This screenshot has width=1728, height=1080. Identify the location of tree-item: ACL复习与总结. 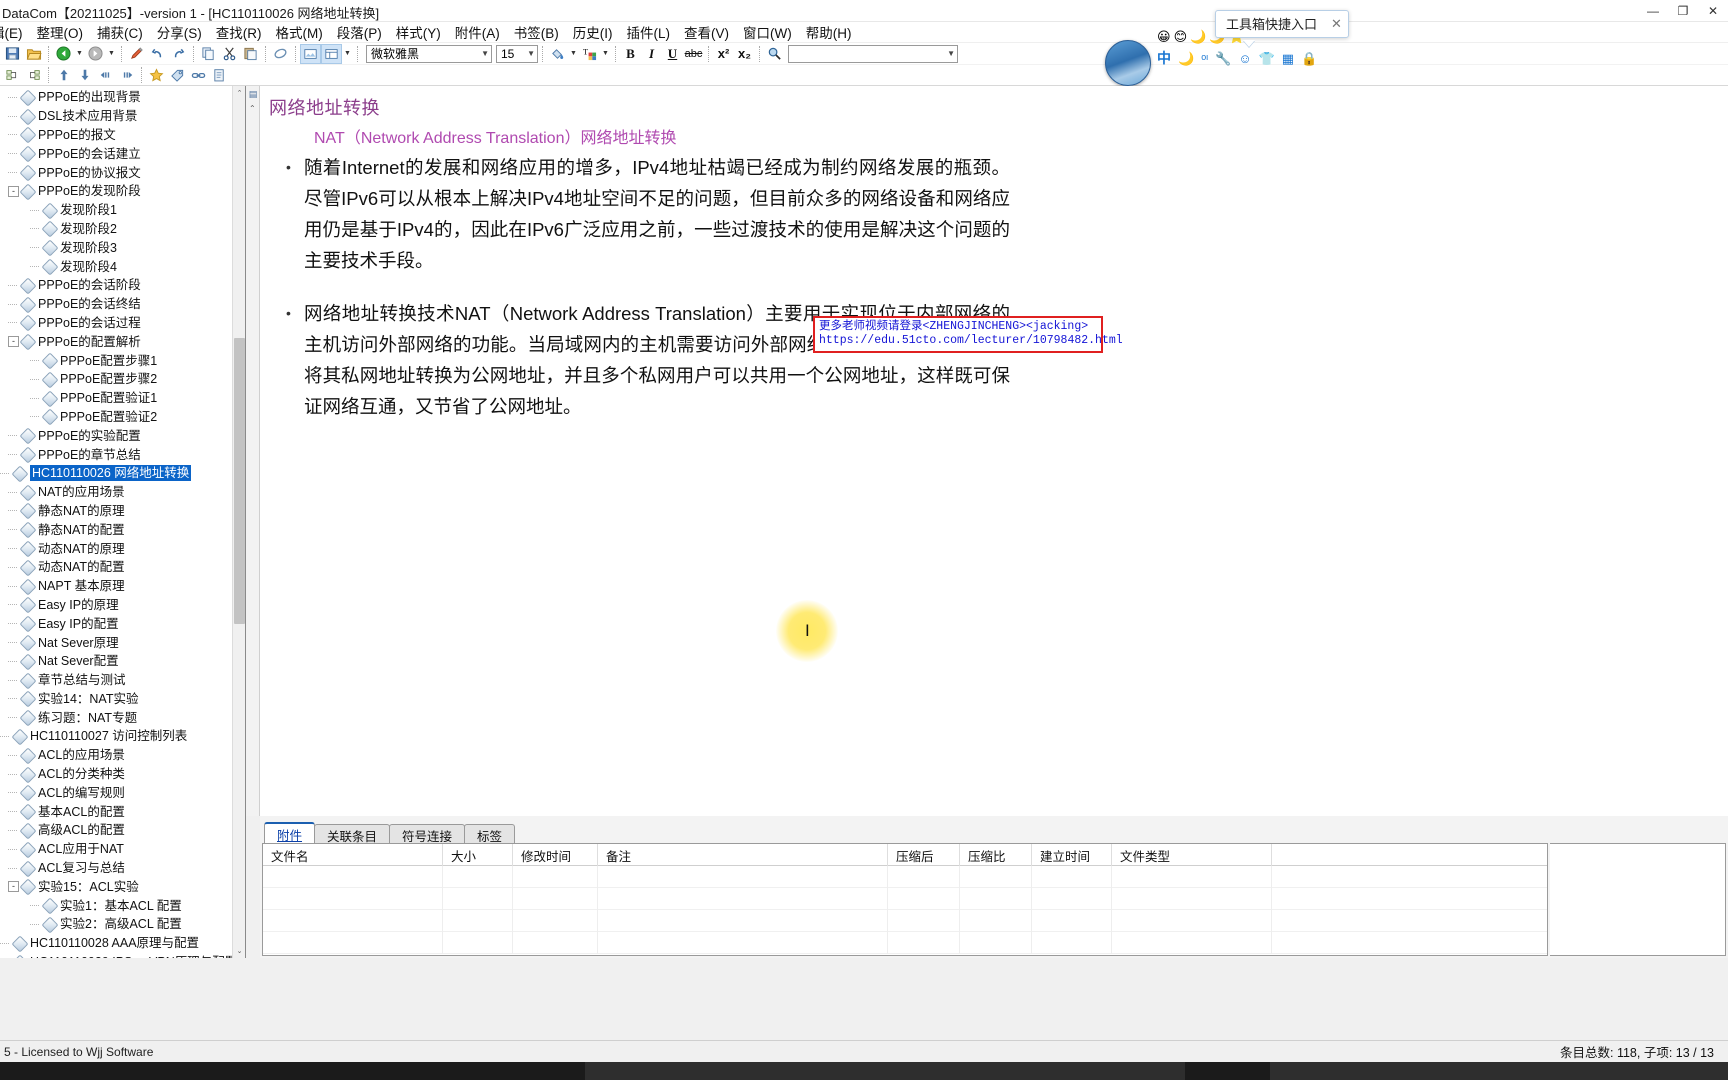
(116, 868).